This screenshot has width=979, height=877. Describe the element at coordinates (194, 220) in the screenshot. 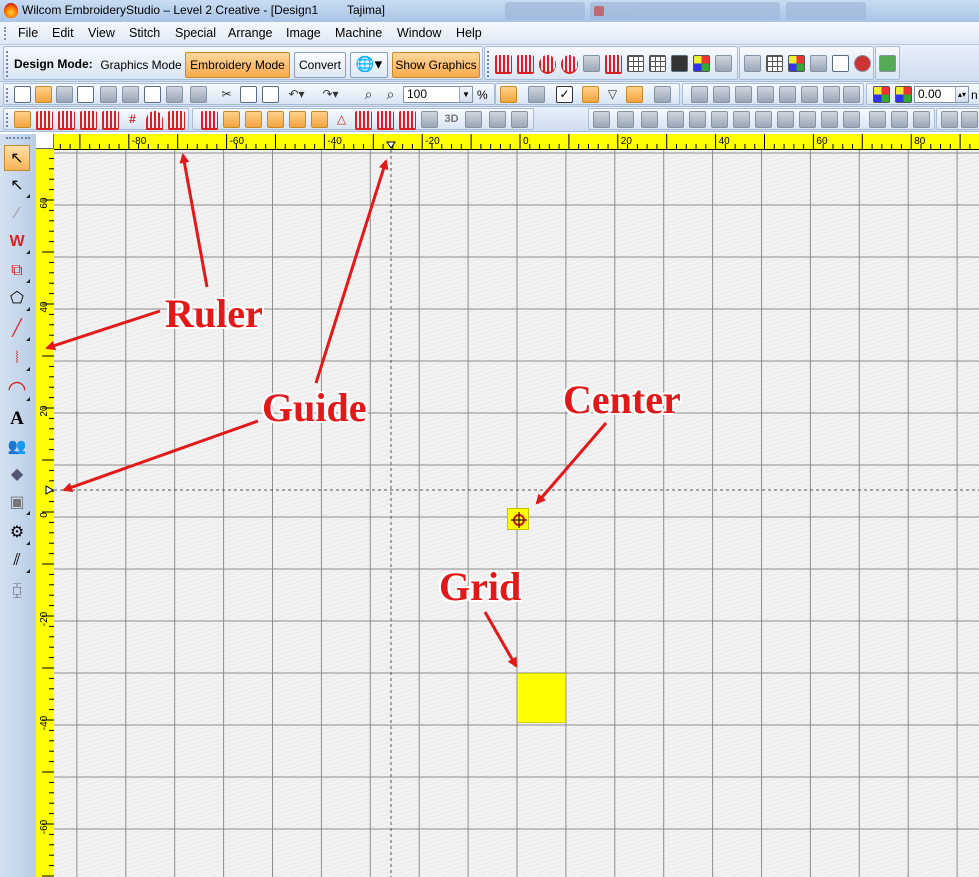

I see `ruler-arrow-top` at that location.